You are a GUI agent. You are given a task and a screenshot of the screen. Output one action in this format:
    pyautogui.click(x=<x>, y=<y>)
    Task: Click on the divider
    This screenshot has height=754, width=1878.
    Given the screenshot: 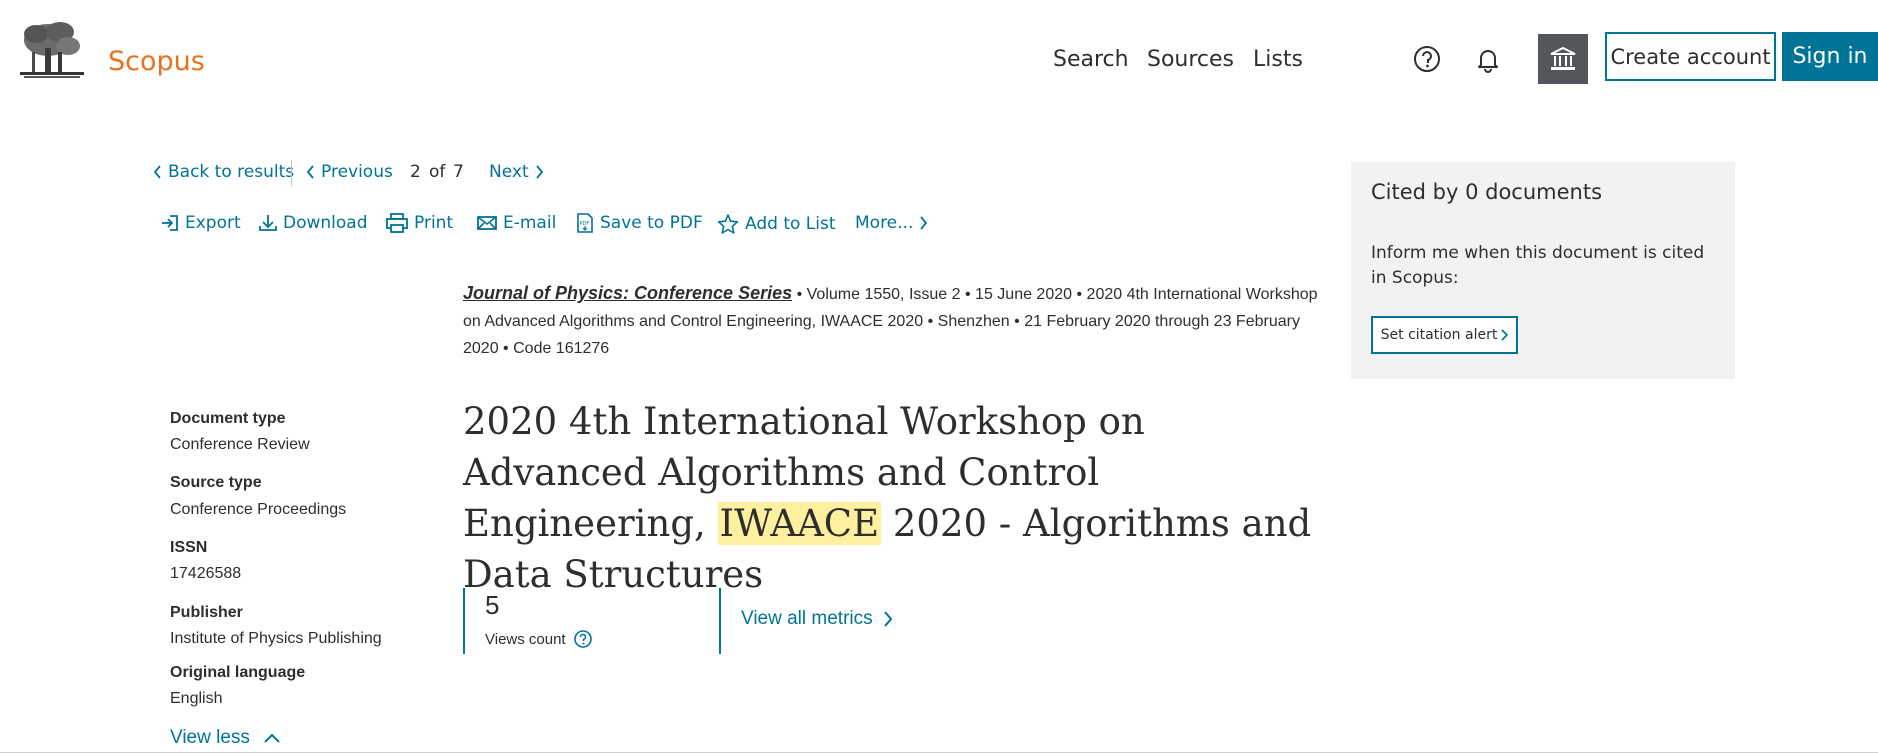 What is the action you would take?
    pyautogui.click(x=291, y=173)
    